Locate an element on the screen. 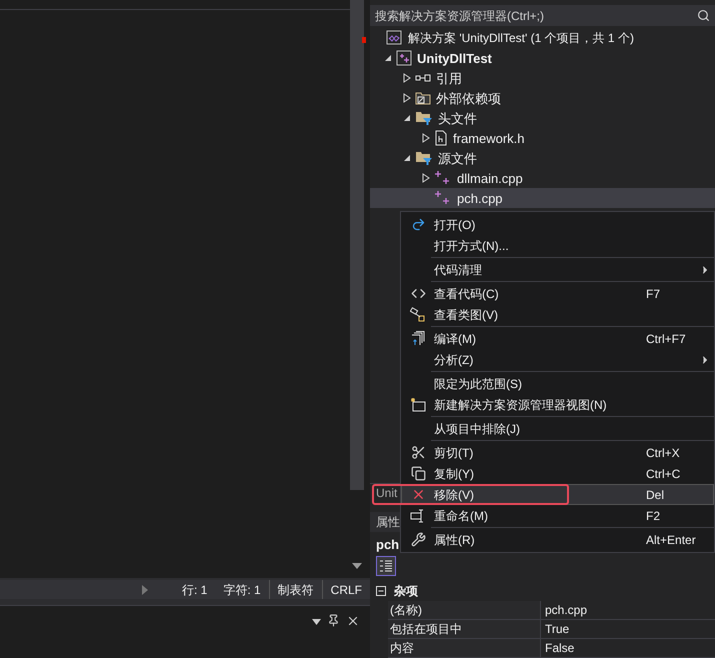 Image resolution: width=715 pixels, height=658 pixels. tree-item: framework.h is located at coordinates (542, 138).